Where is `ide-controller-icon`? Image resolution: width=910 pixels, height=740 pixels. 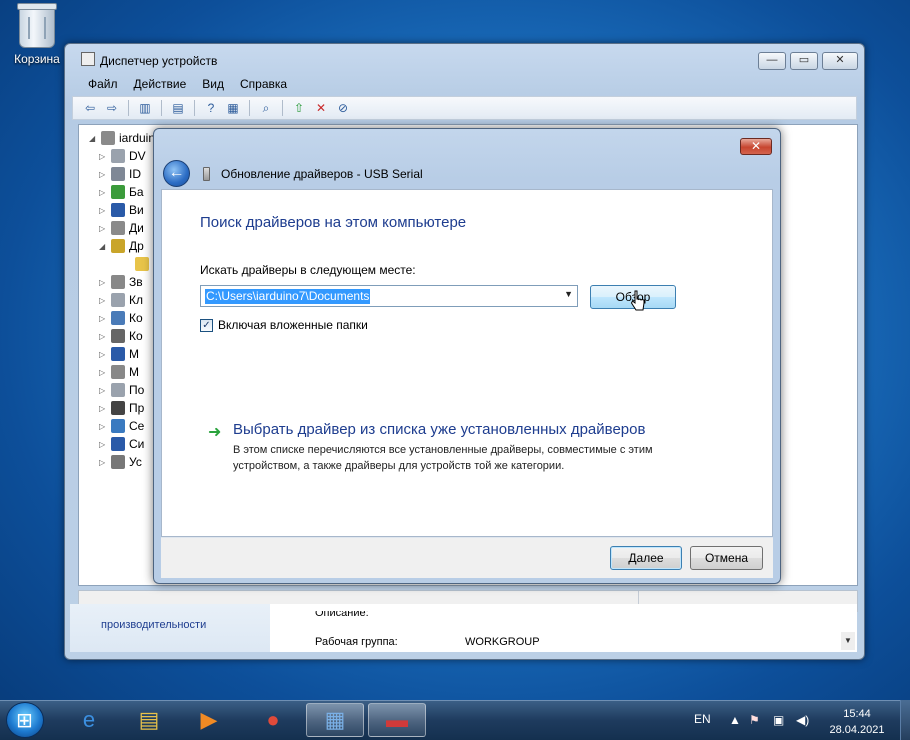
ide-controller-icon is located at coordinates (118, 174).